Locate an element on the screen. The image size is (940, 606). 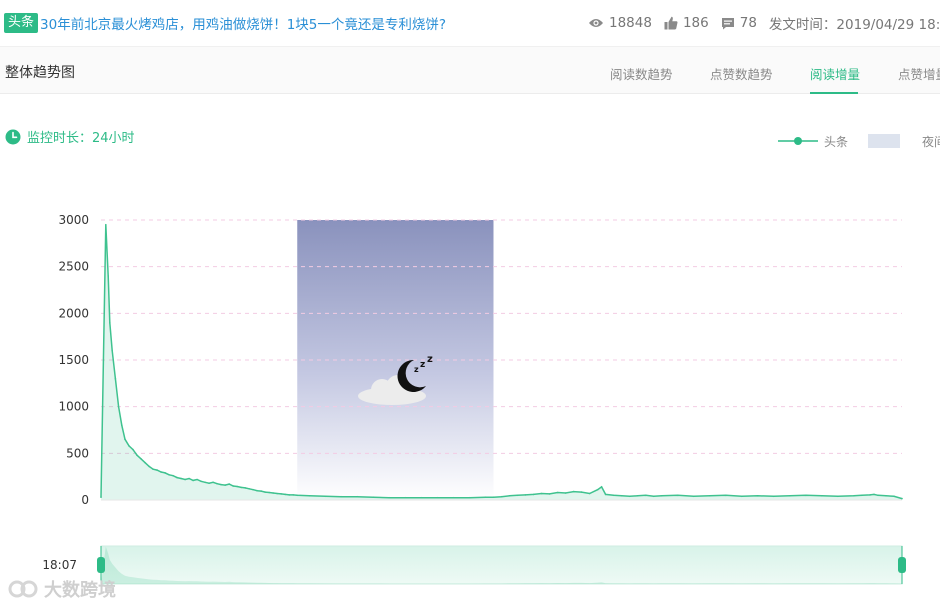
slider-track is located at coordinates (501, 565).